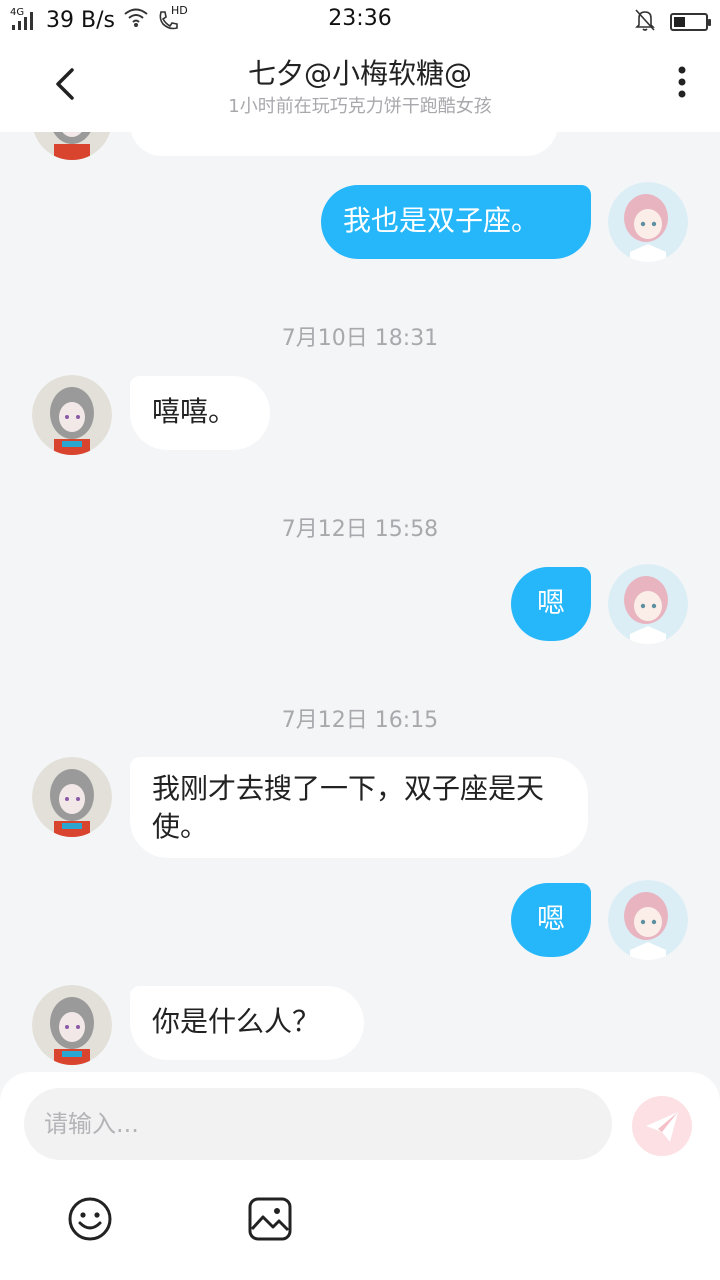 The image size is (720, 1280). What do you see at coordinates (344, 144) in the screenshot?
I see `message-bubble-incoming` at bounding box center [344, 144].